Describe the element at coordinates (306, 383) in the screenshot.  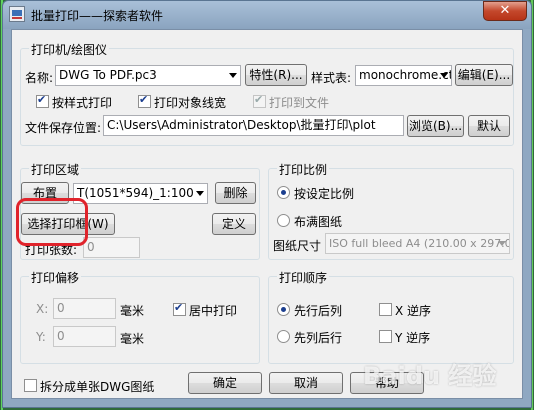
I see `cancel-button: 取消` at that location.